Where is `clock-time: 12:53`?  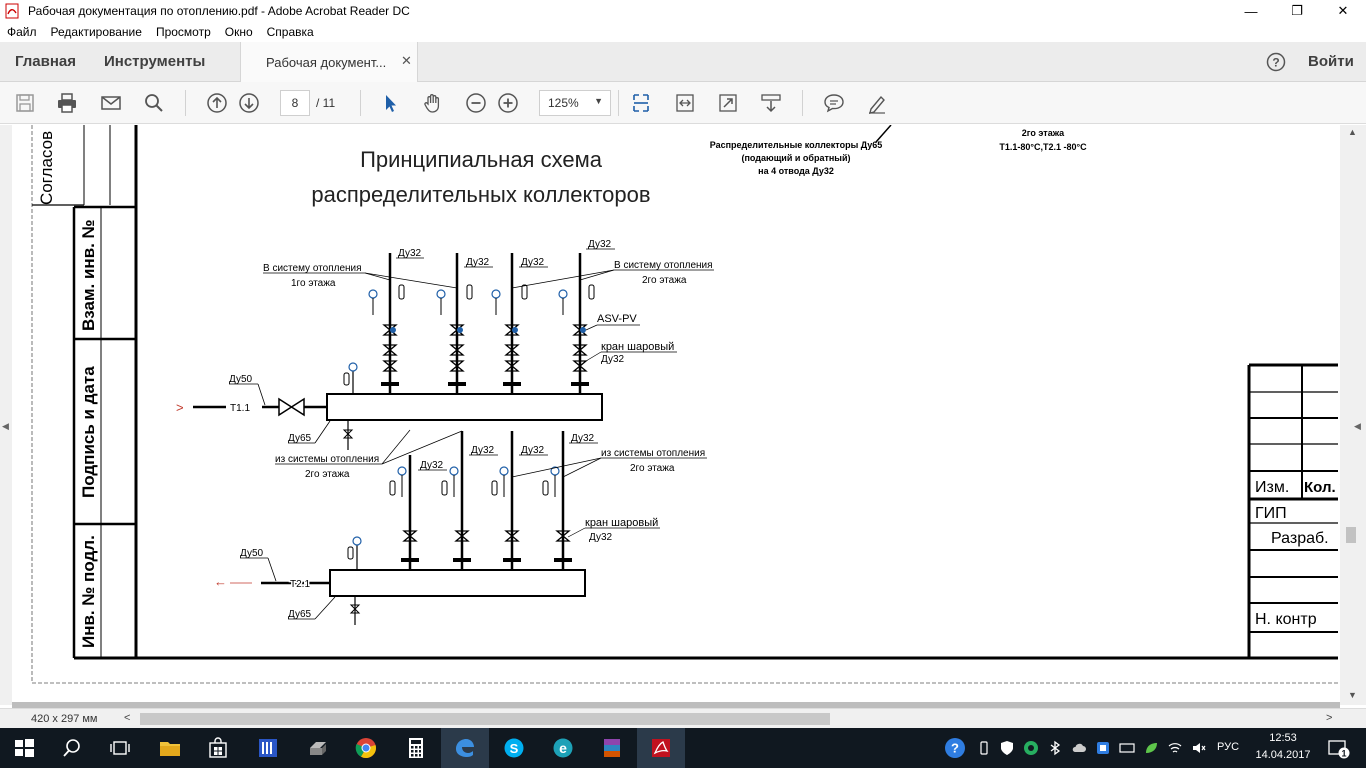
clock-time: 12:53 is located at coordinates (1283, 738).